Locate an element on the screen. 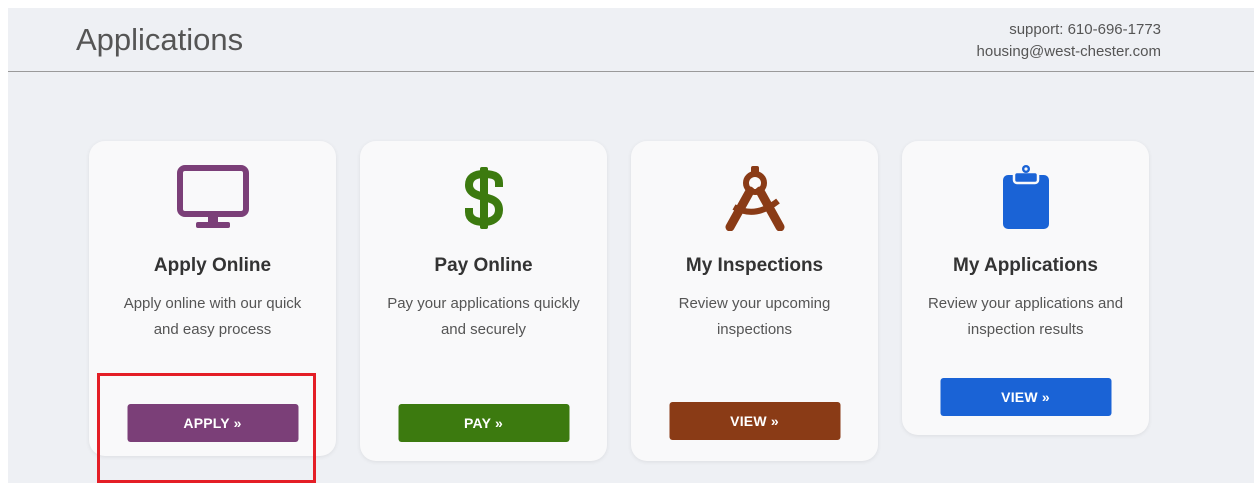  card-description-line: inspection results is located at coordinates (1025, 329).